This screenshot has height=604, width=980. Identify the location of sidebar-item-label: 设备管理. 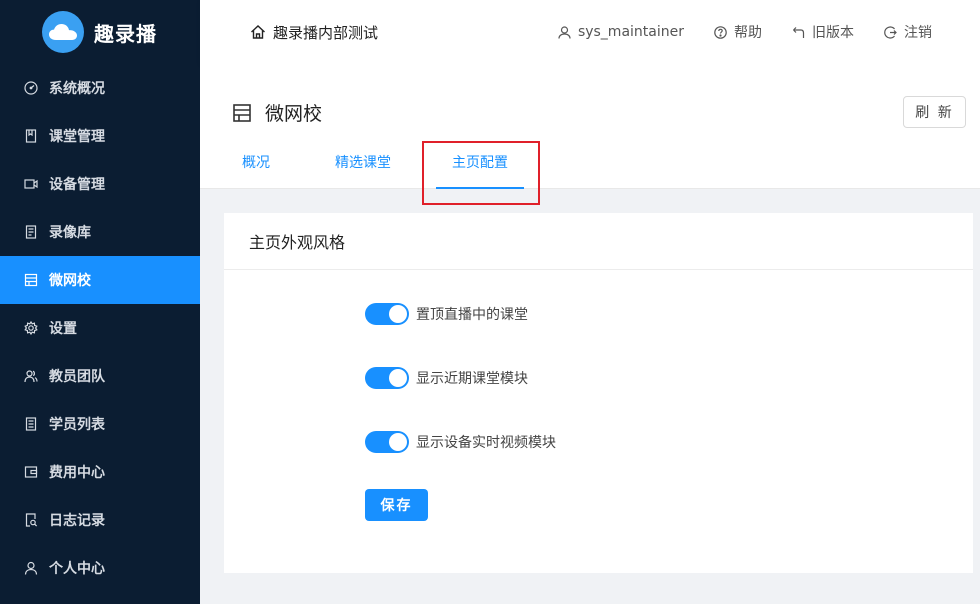
(77, 185).